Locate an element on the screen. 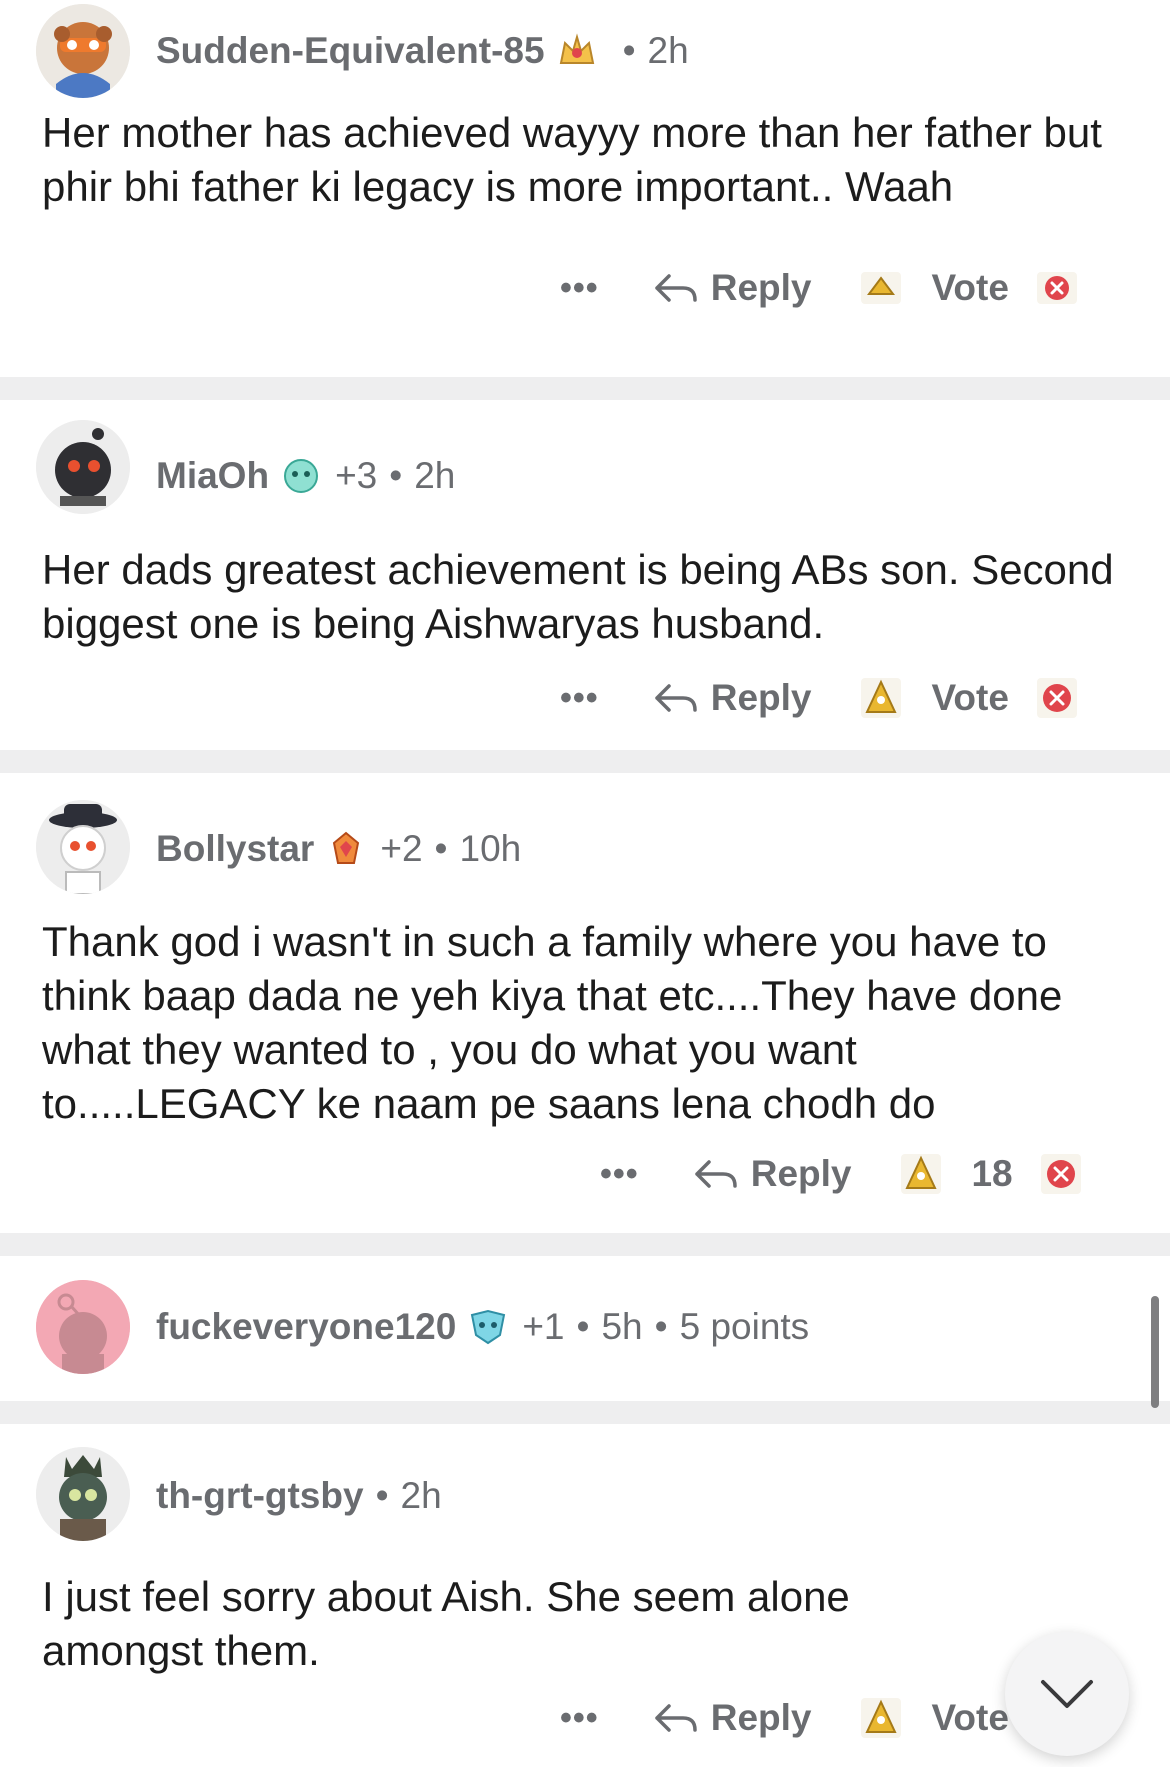 The height and width of the screenshot is (1767, 1170). username: th-grt-gtsby is located at coordinates (260, 1496).